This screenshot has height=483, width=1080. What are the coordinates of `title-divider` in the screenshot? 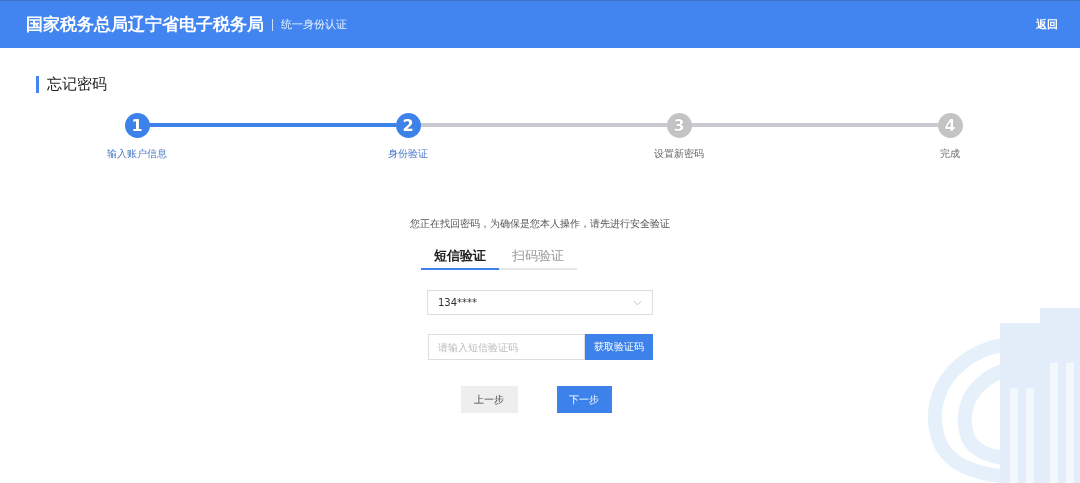 It's located at (272, 24).